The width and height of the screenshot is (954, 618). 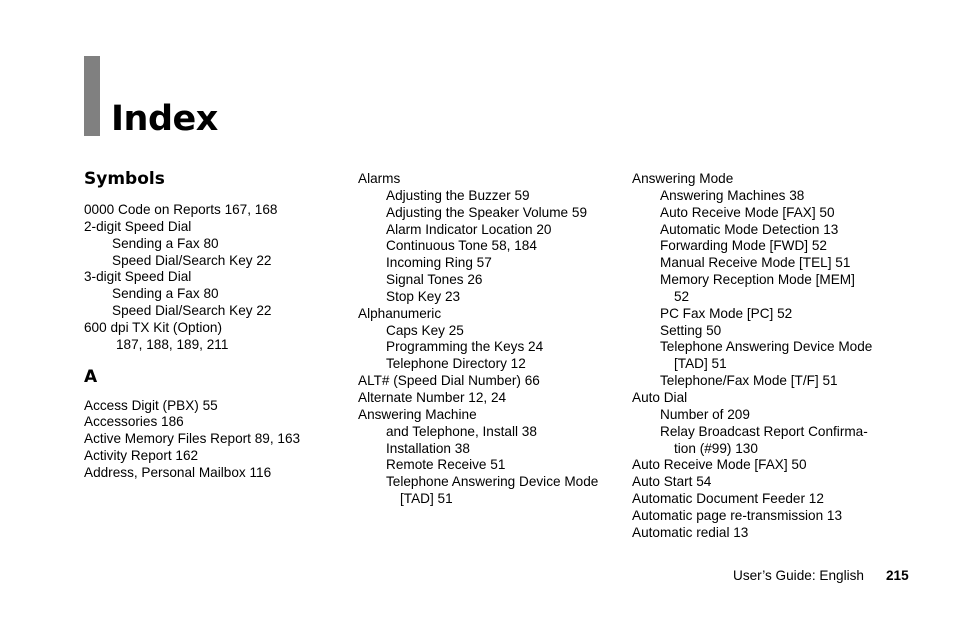 What do you see at coordinates (446, 465) in the screenshot?
I see `index-subentry: Remote Receive 51` at bounding box center [446, 465].